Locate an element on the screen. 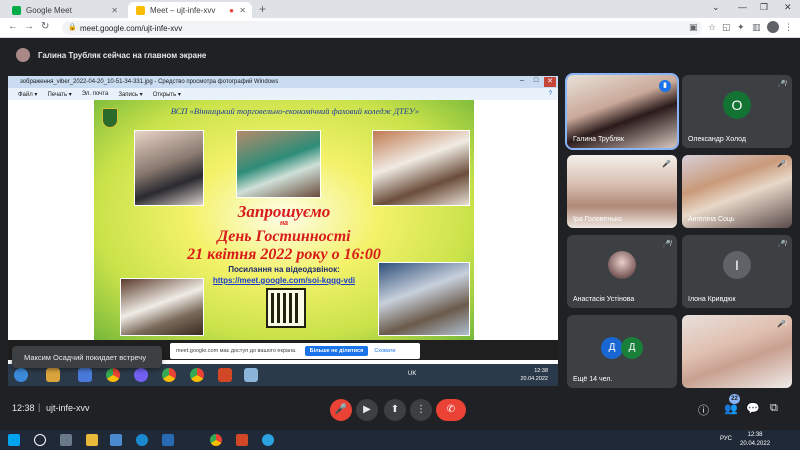  poster-invite: Запрошуємо is located at coordinates (284, 211).